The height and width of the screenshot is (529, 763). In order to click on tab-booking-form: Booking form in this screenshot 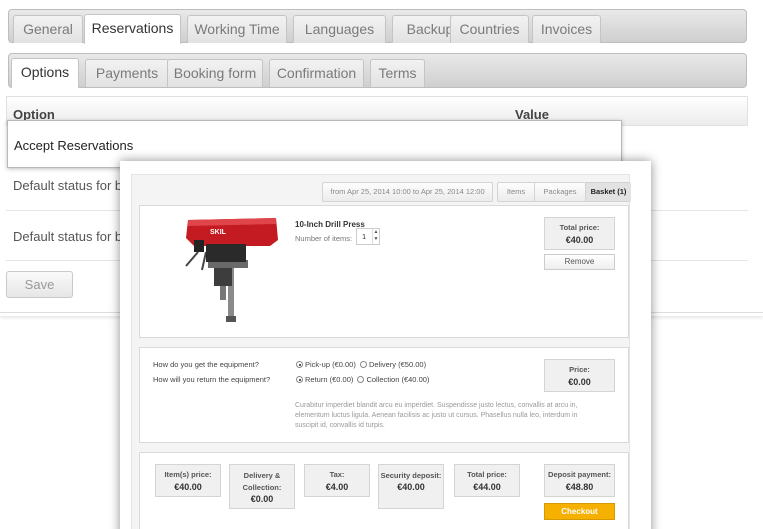, I will do `click(215, 73)`.